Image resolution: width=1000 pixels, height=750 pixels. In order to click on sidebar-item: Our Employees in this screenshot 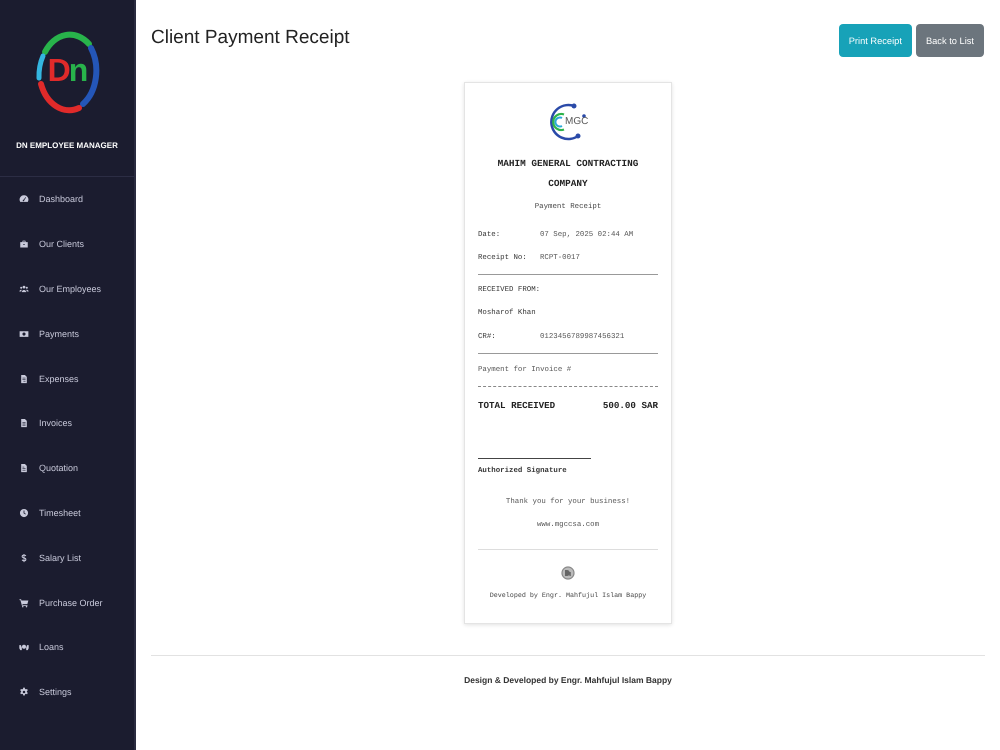, I will do `click(67, 289)`.